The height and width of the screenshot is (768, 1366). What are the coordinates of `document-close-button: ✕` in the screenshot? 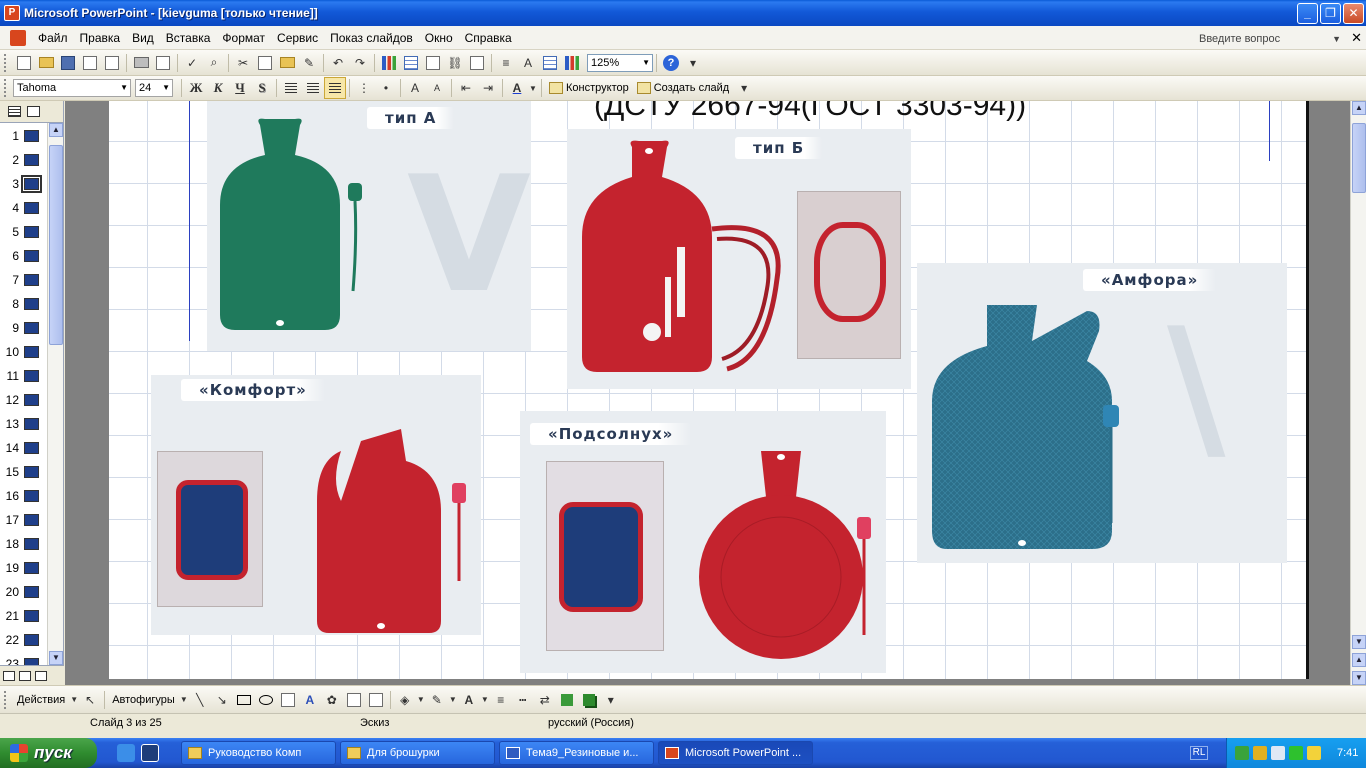 It's located at (1356, 38).